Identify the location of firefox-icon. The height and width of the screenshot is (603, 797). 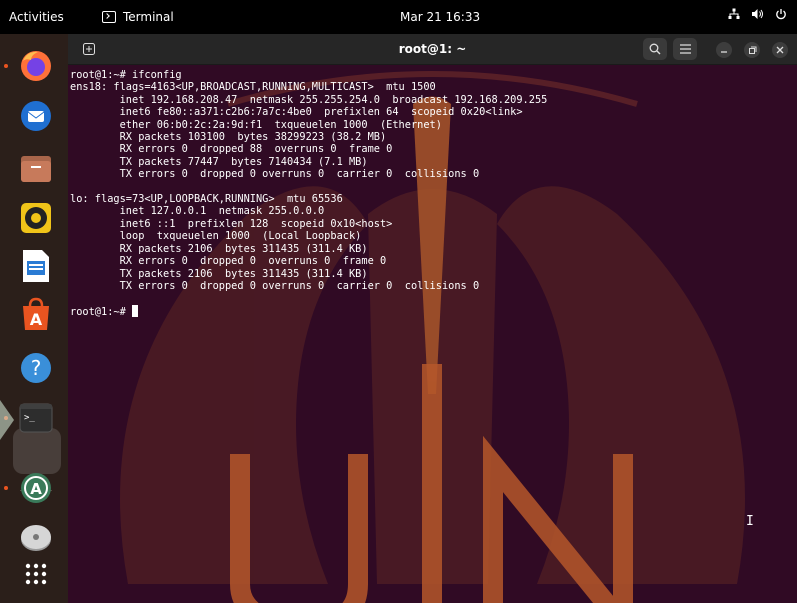
(36, 66).